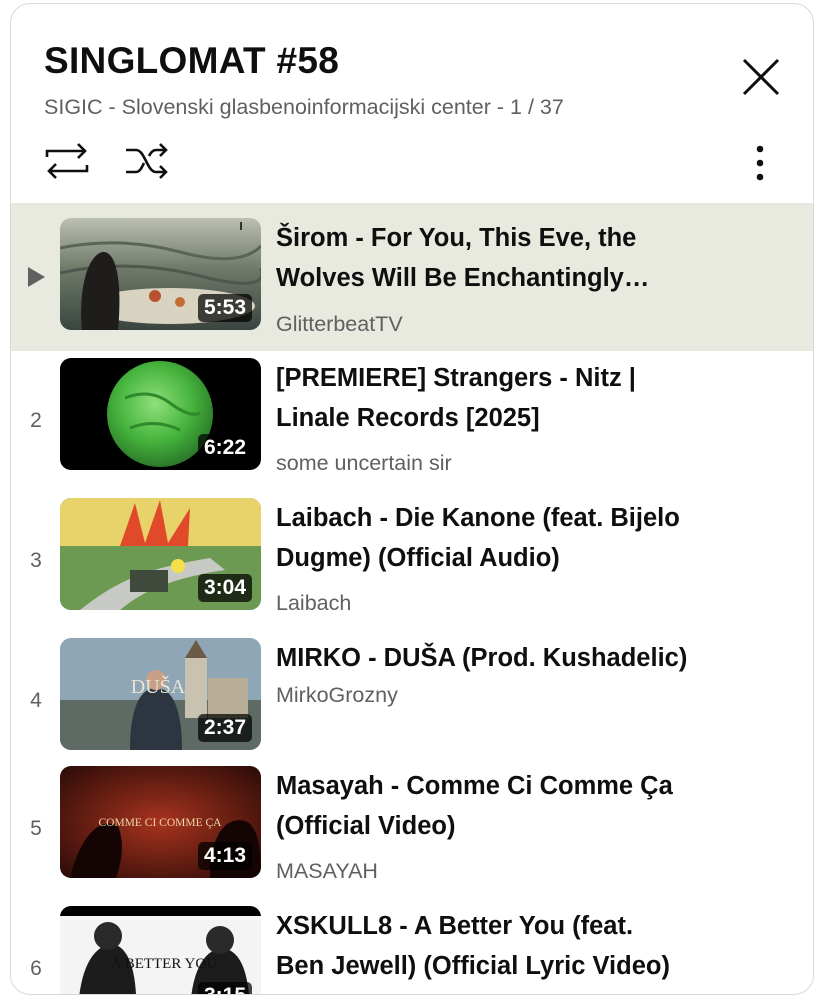  I want to click on video-thumbnail: DUŠA 2:37, so click(160, 694).